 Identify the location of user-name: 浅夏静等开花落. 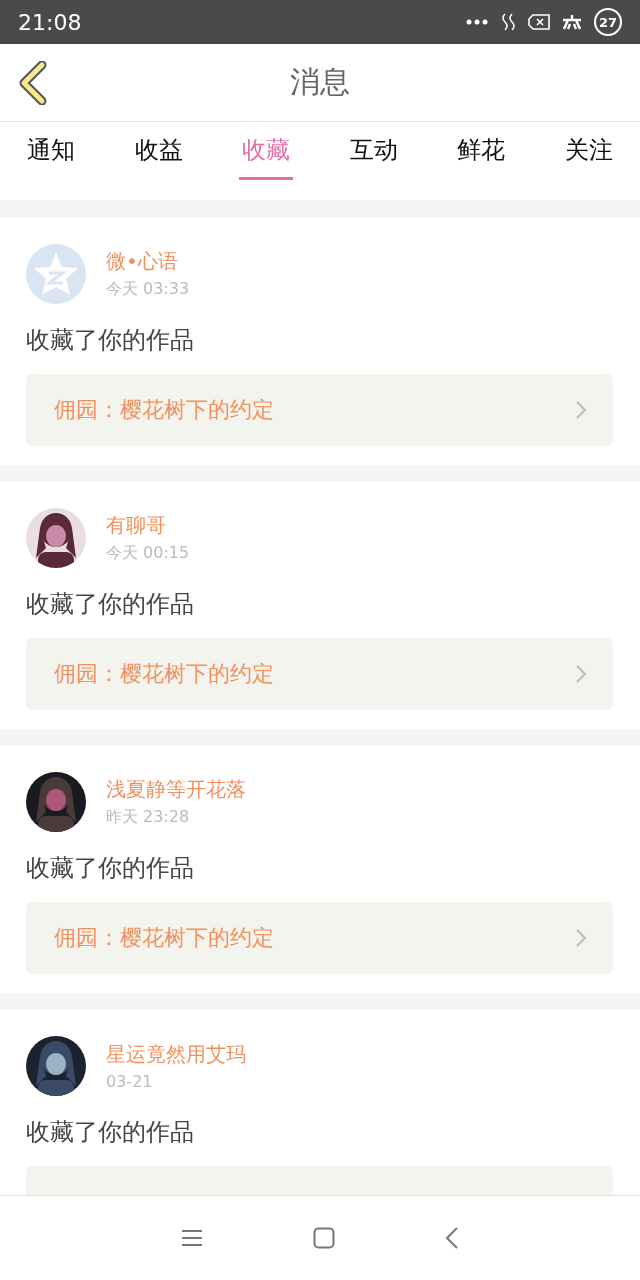
(176, 789).